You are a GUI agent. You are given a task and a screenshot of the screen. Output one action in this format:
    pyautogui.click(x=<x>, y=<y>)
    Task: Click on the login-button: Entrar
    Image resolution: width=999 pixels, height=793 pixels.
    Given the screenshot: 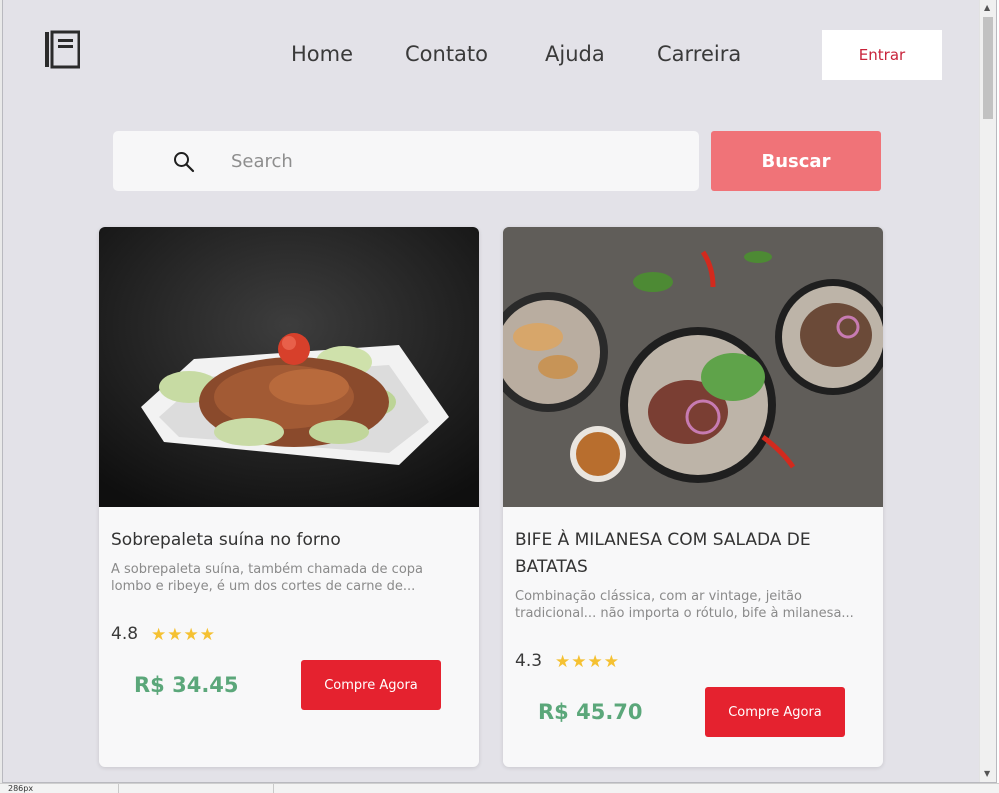 What is the action you would take?
    pyautogui.click(x=882, y=55)
    